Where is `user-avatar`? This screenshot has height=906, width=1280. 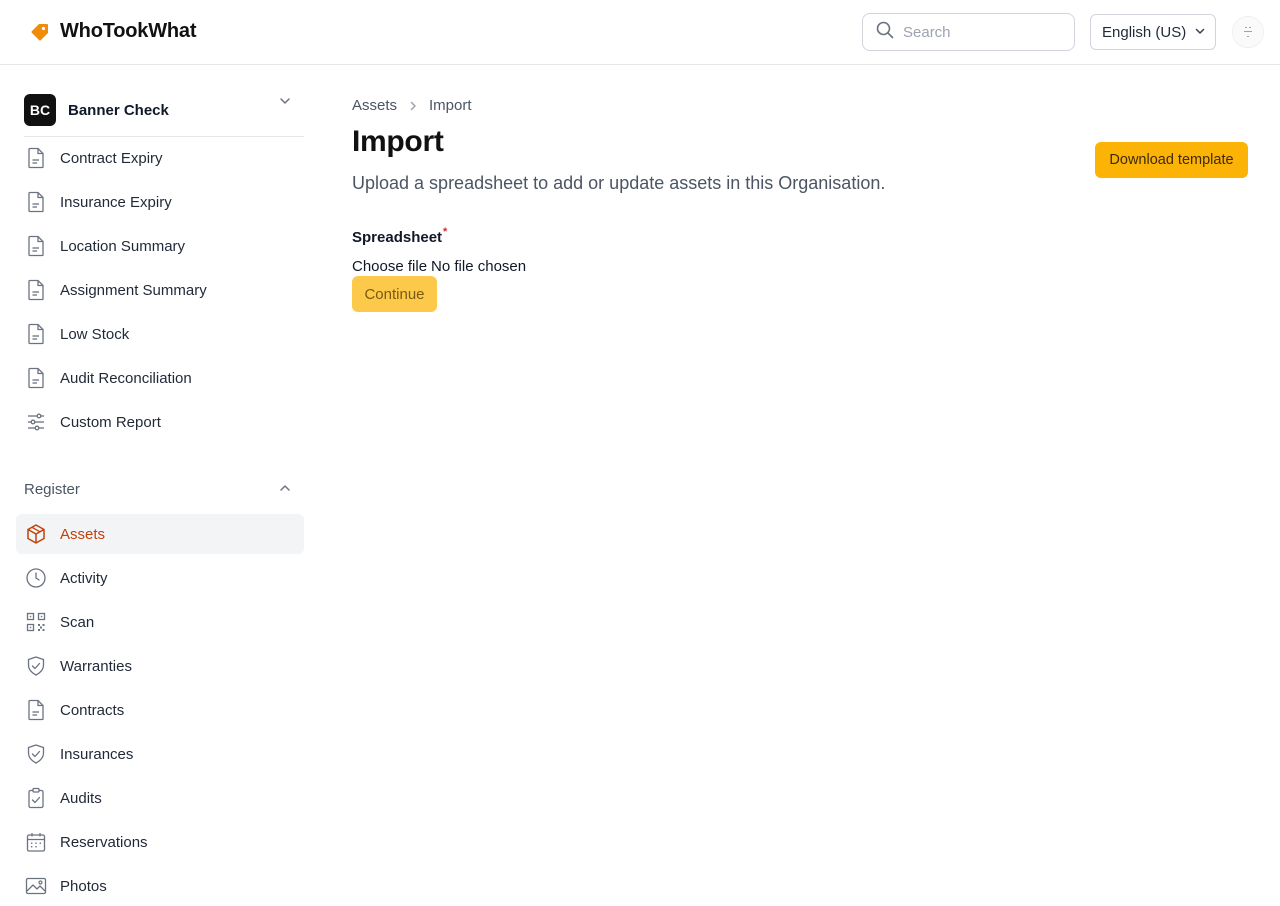
user-avatar is located at coordinates (1248, 32).